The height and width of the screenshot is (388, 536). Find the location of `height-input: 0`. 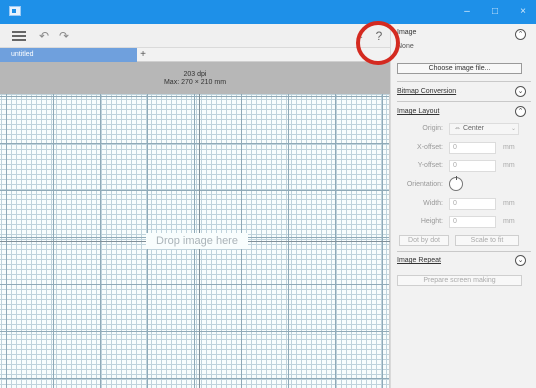

height-input: 0 is located at coordinates (472, 222).